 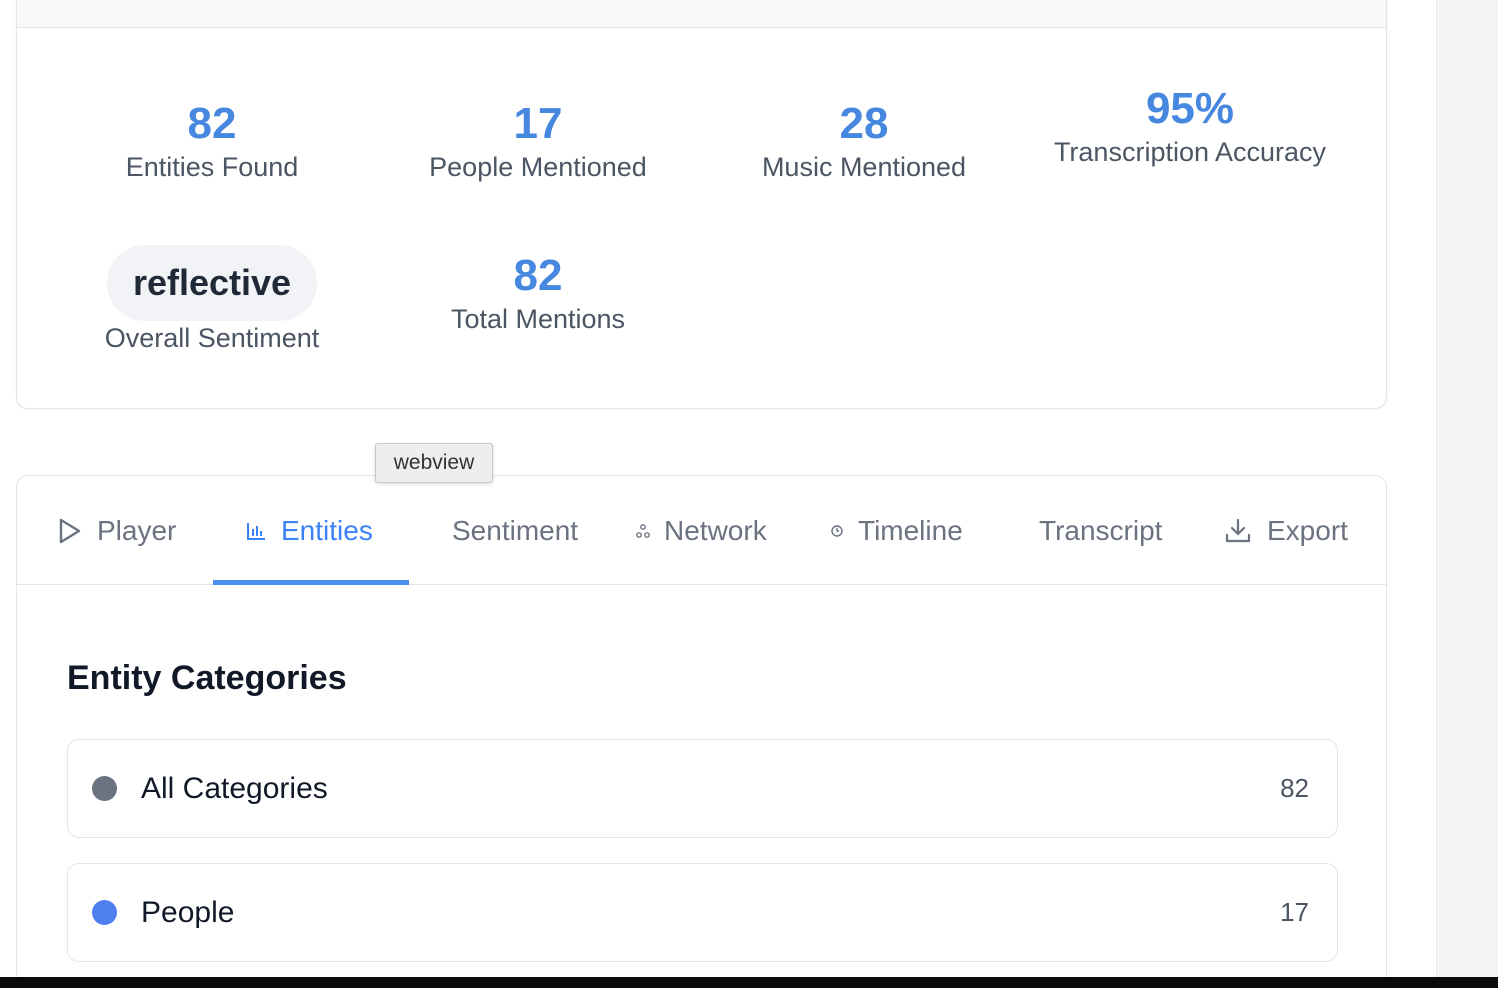 I want to click on tab-label: Sentiment, so click(x=515, y=530).